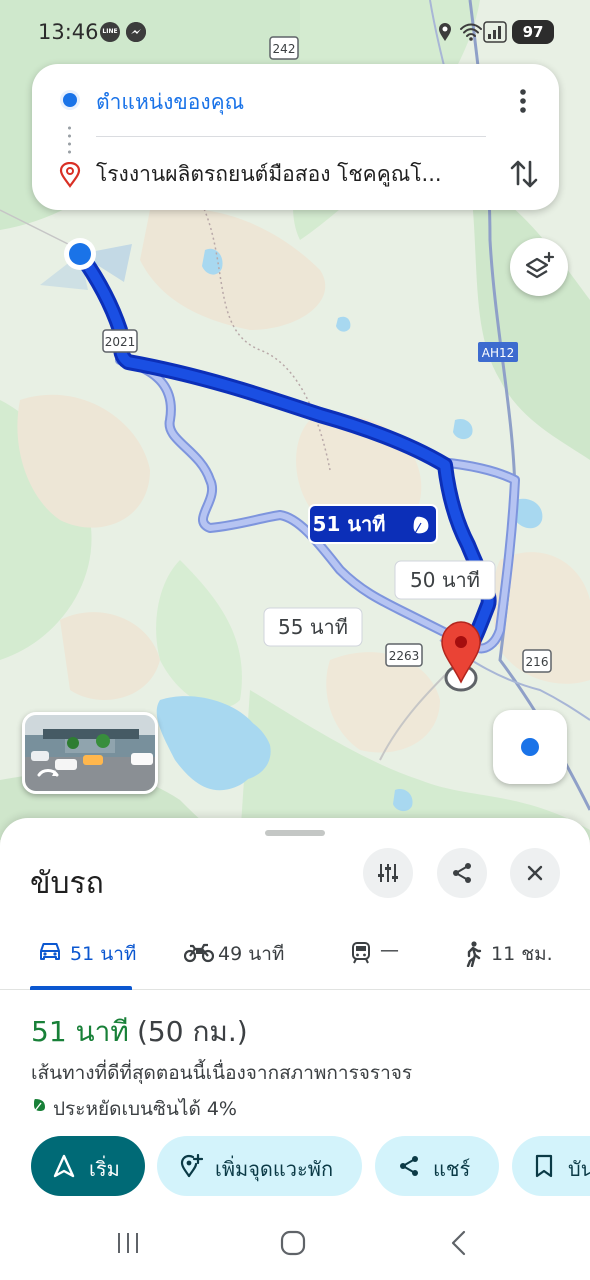 This screenshot has height=1280, width=590. What do you see at coordinates (361, 953) in the screenshot?
I see `train-icon` at bounding box center [361, 953].